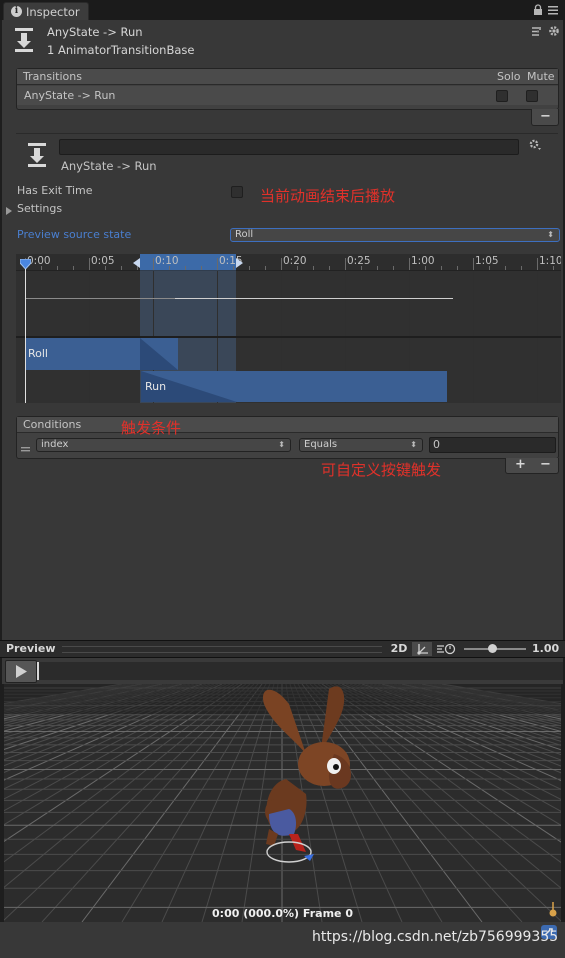 This screenshot has height=958, width=565. Describe the element at coordinates (361, 445) in the screenshot. I see `condition-operator-dropdown: Equals ⬍` at that location.